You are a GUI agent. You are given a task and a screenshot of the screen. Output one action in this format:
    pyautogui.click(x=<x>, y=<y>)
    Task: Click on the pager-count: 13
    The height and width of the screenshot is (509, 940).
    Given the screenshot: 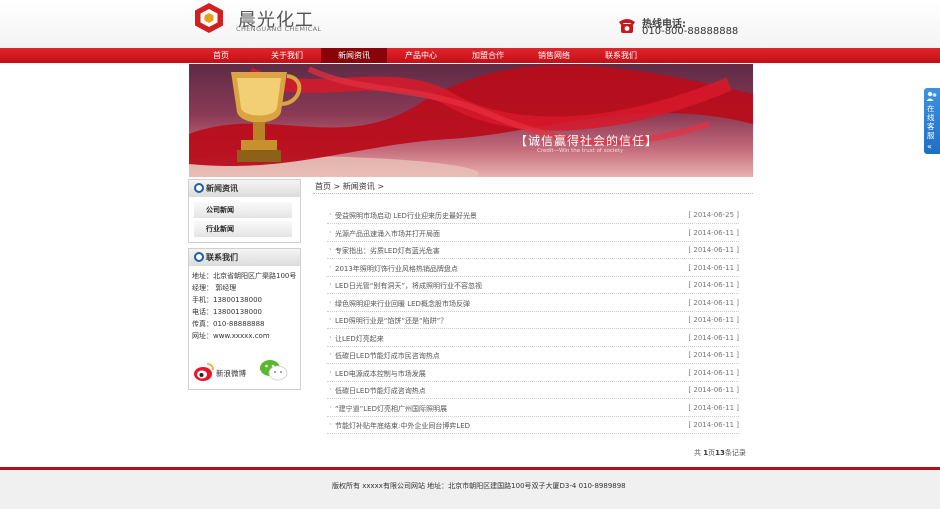 What is the action you would take?
    pyautogui.click(x=720, y=453)
    